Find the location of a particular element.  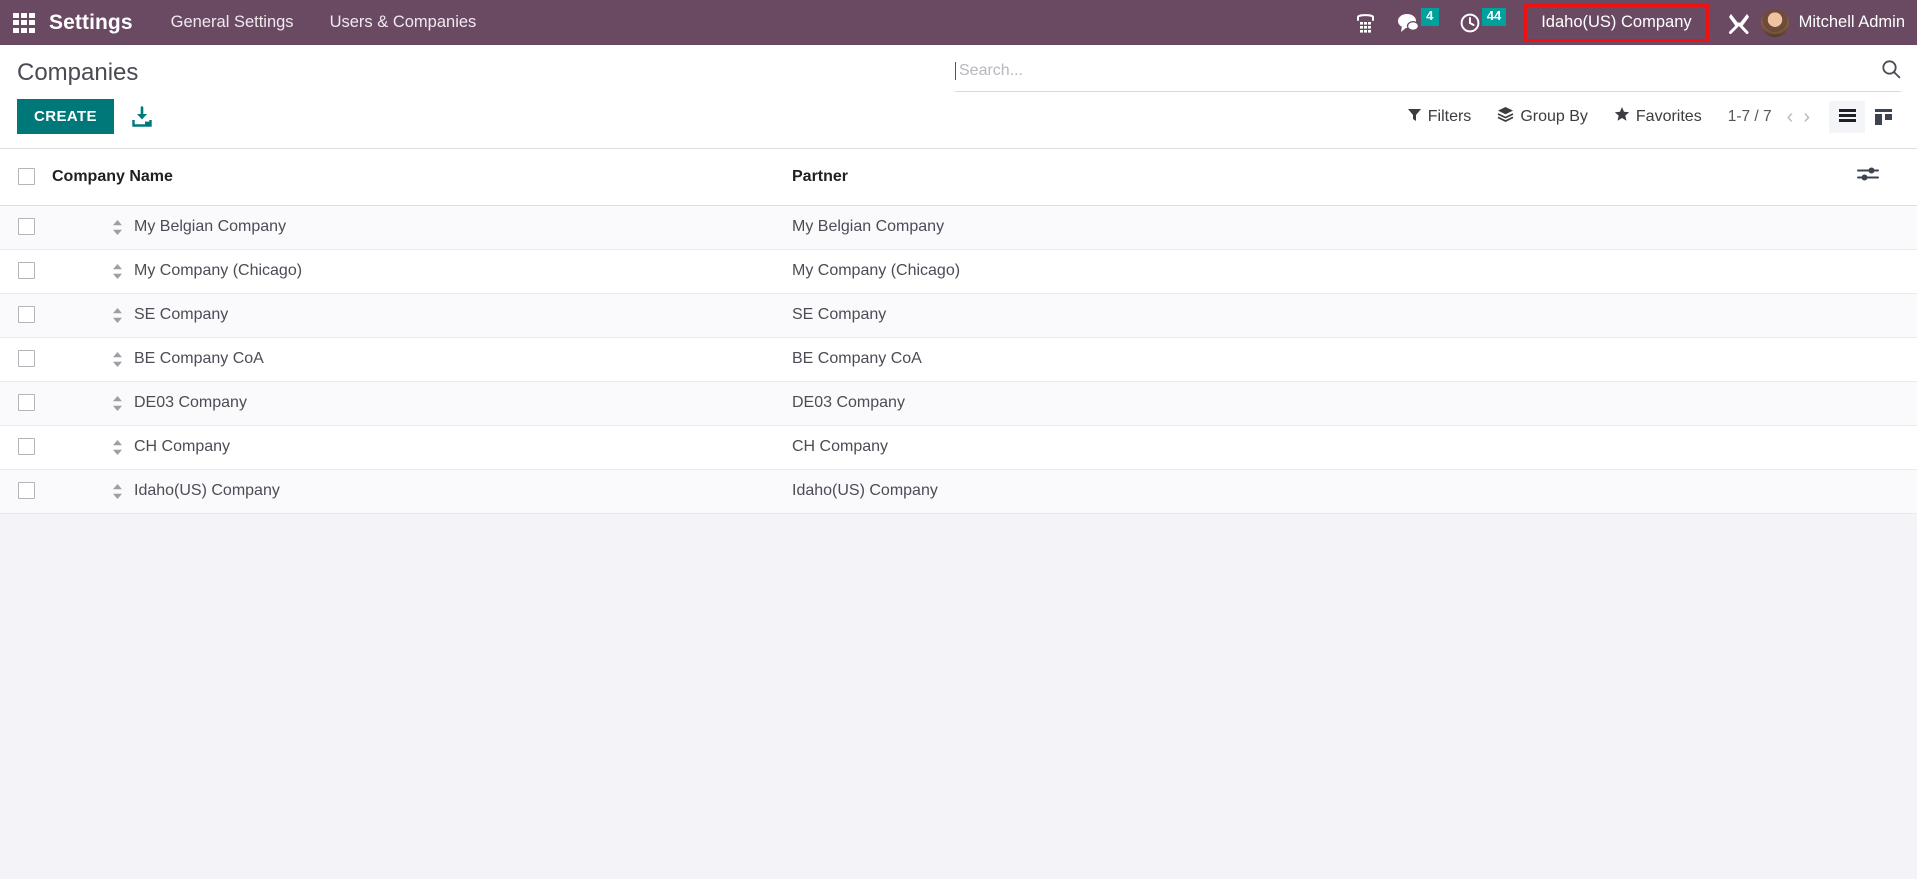

view-switcher is located at coordinates (1865, 116).